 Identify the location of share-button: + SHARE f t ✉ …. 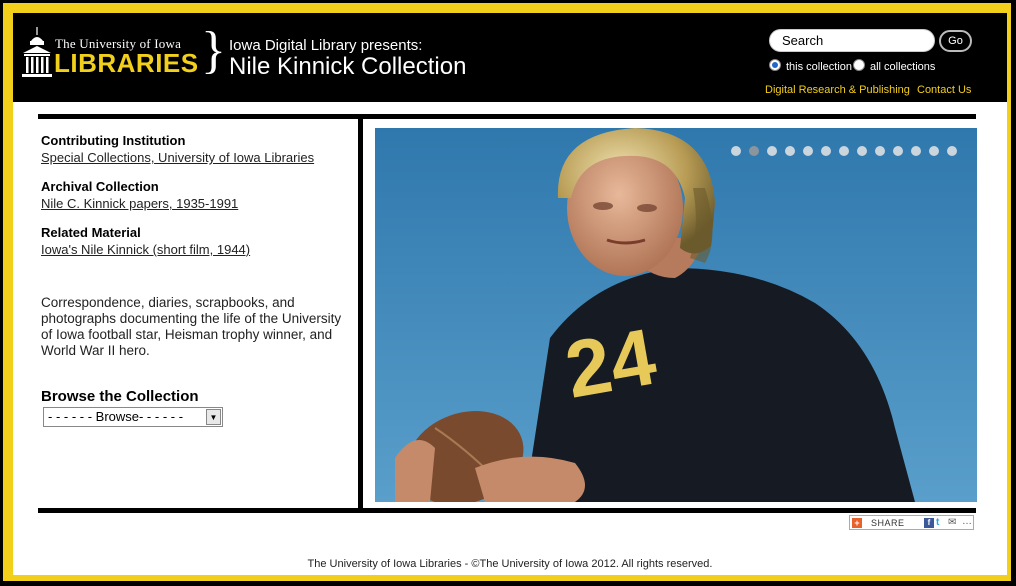
(911, 522).